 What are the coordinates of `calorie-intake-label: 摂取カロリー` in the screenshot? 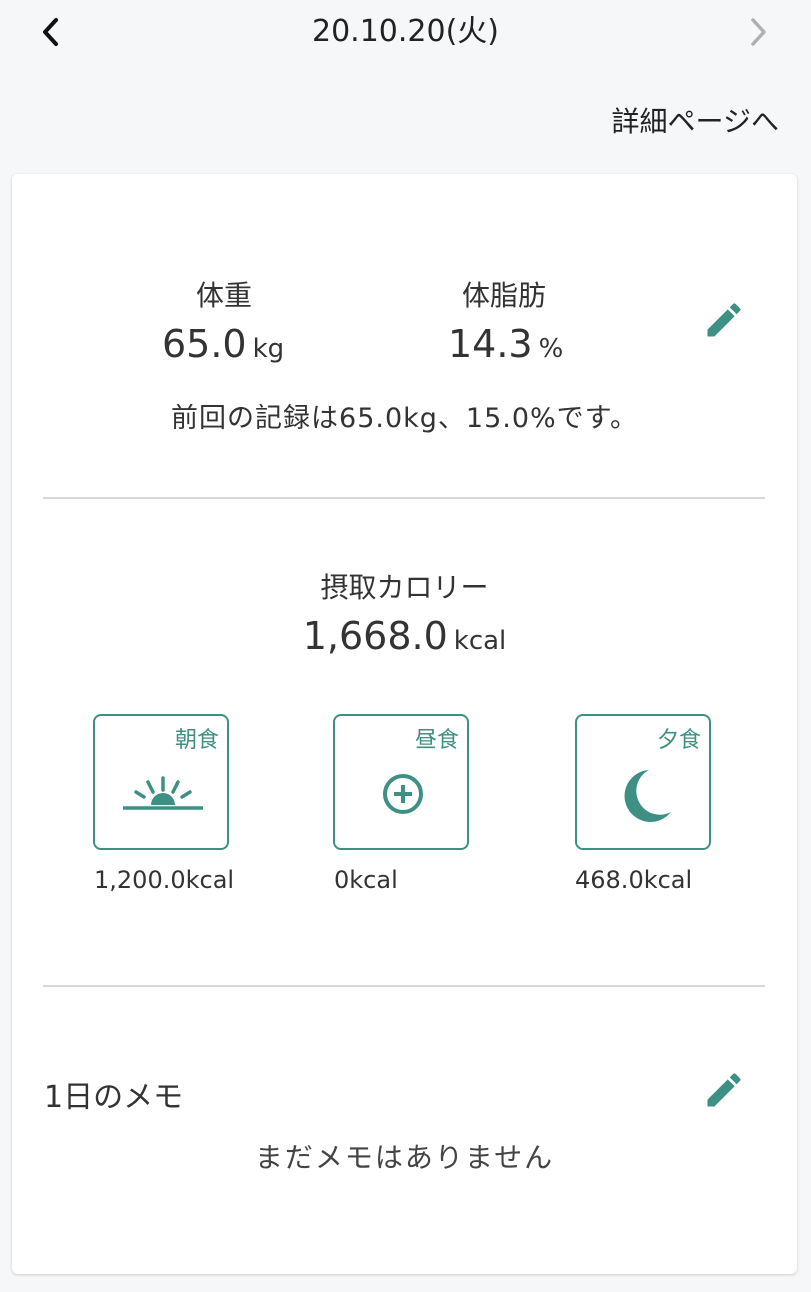 It's located at (404, 587).